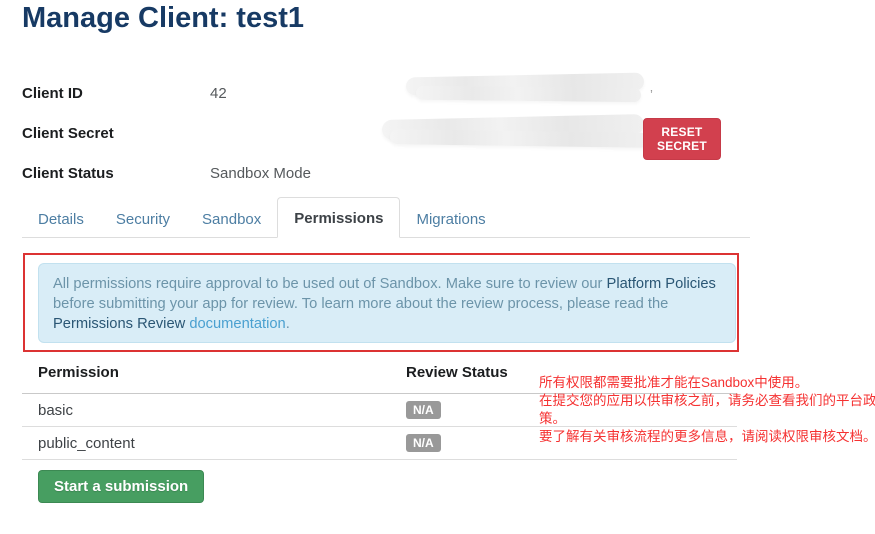  What do you see at coordinates (61, 219) in the screenshot?
I see `tab-details: Details` at bounding box center [61, 219].